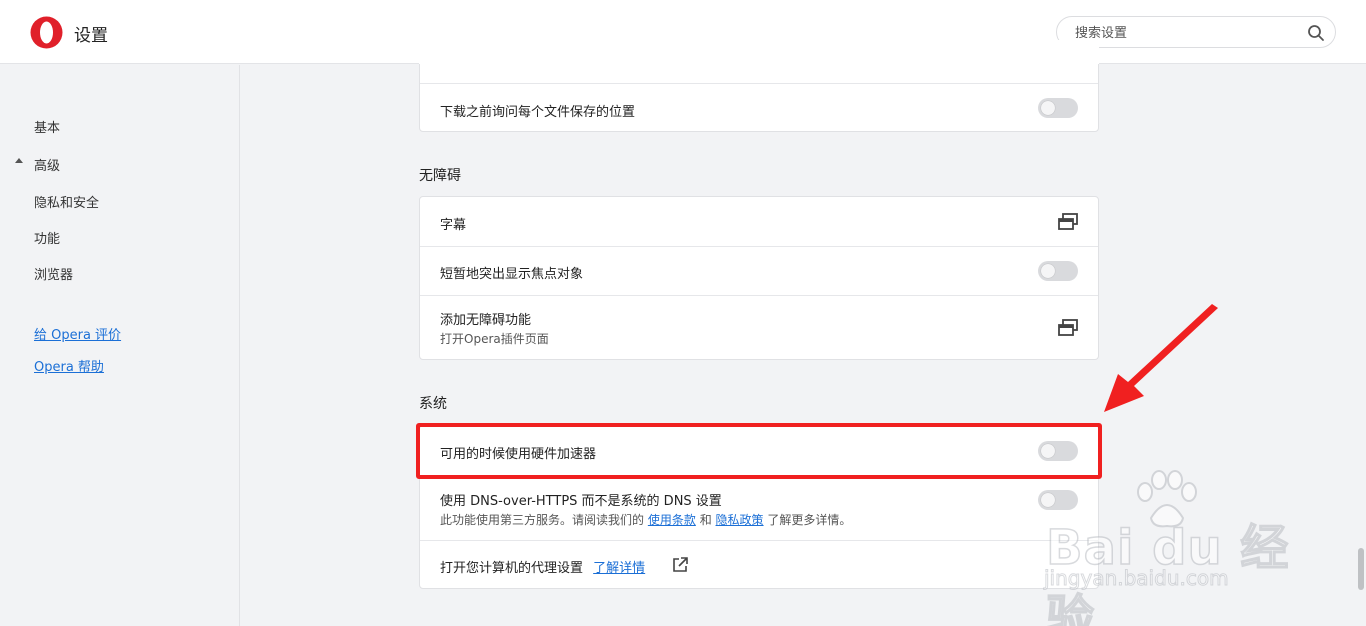 The height and width of the screenshot is (626, 1366). I want to click on captions-row: 字幕, so click(759, 221).